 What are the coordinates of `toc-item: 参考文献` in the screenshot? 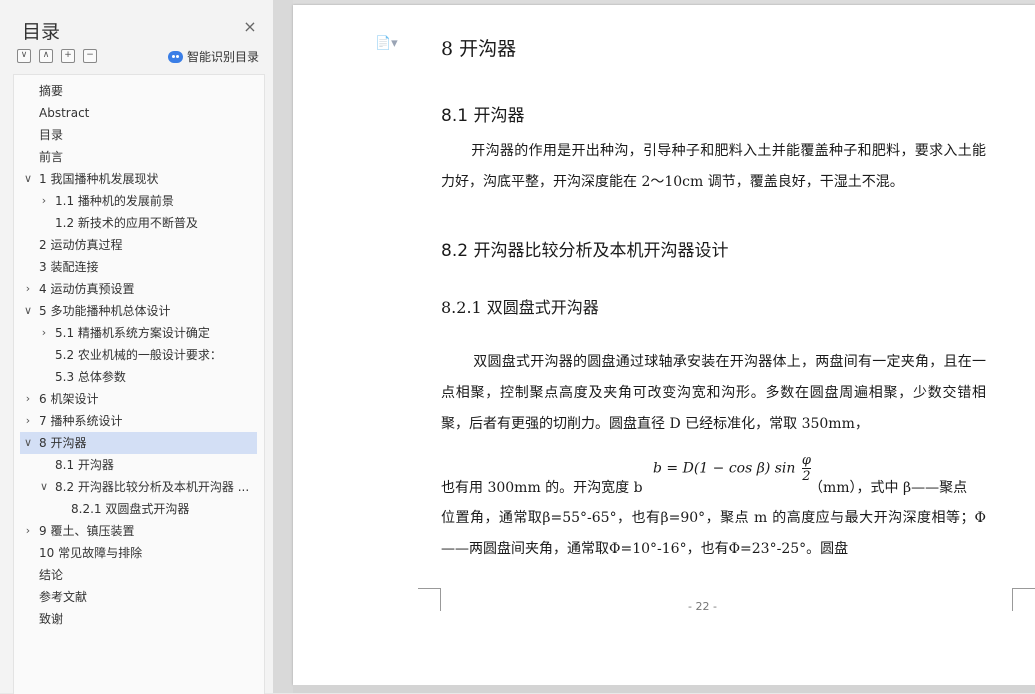 It's located at (138, 597).